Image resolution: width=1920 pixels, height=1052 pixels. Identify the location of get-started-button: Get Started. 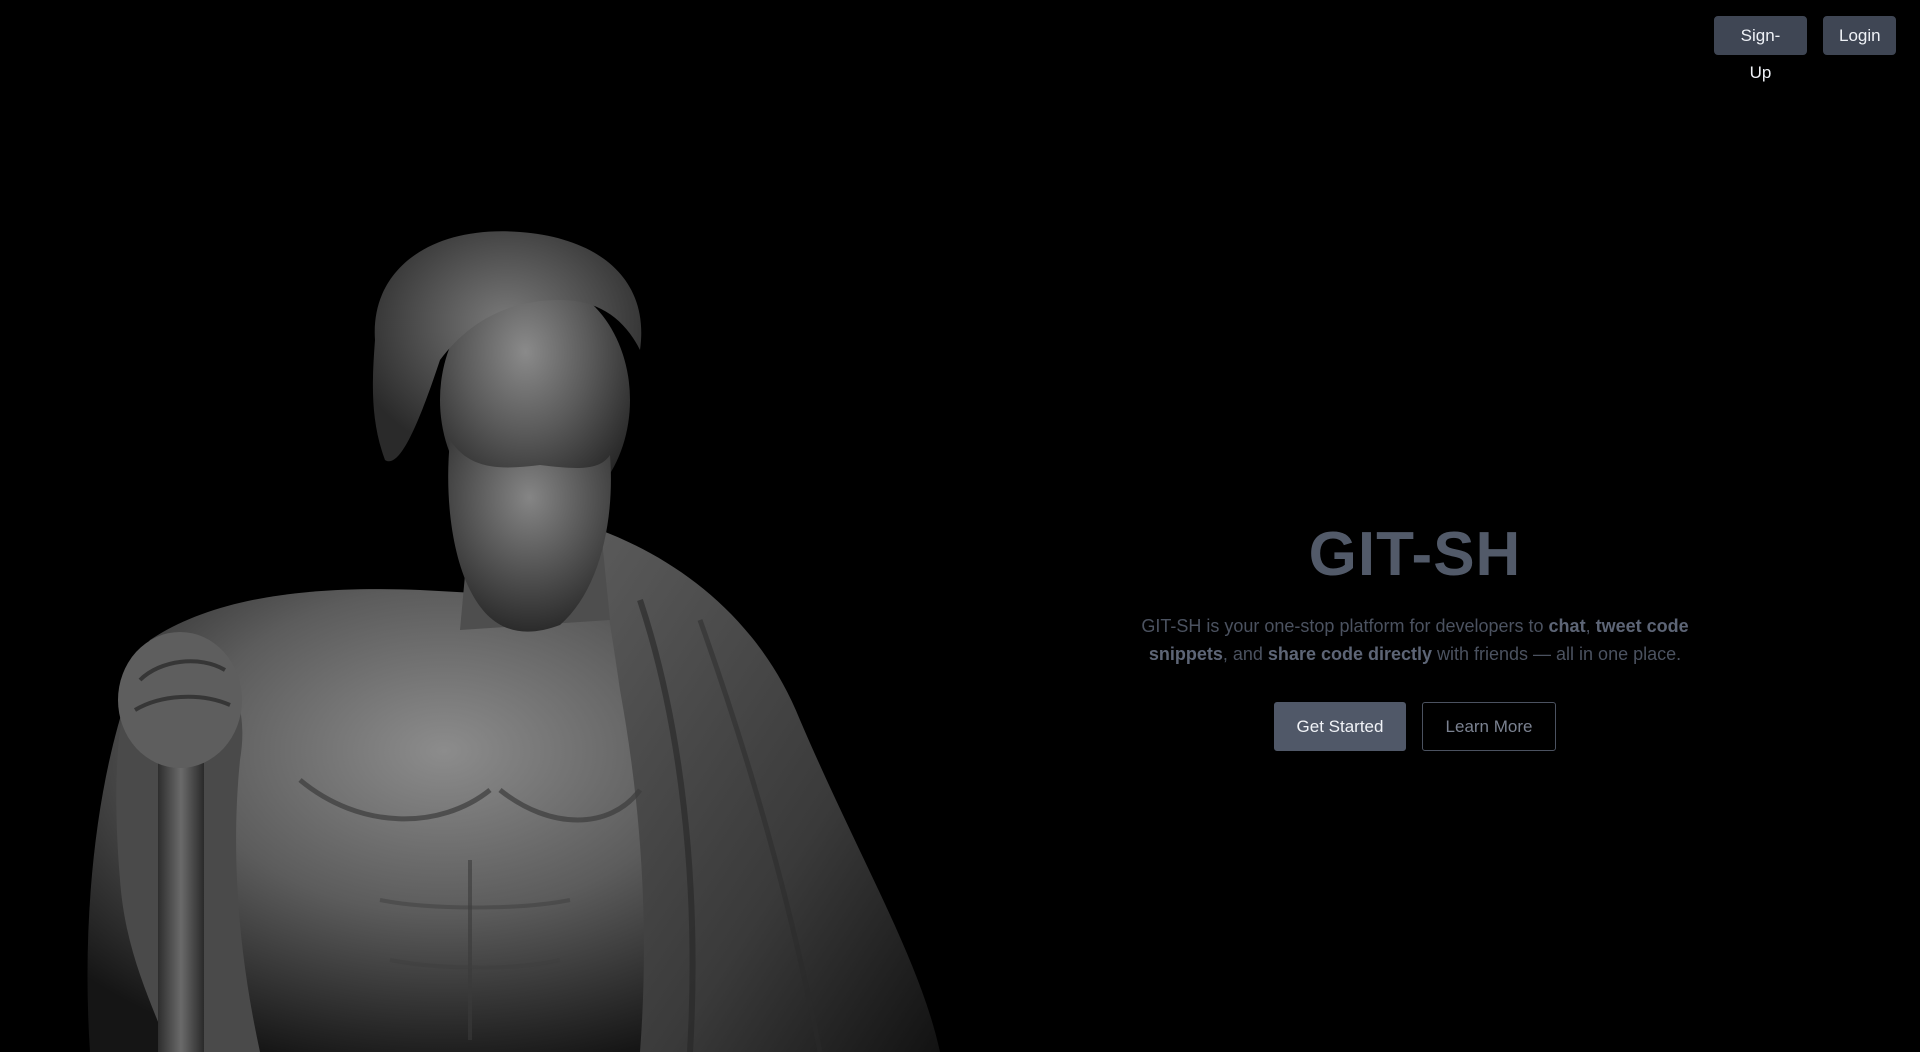
(1340, 726).